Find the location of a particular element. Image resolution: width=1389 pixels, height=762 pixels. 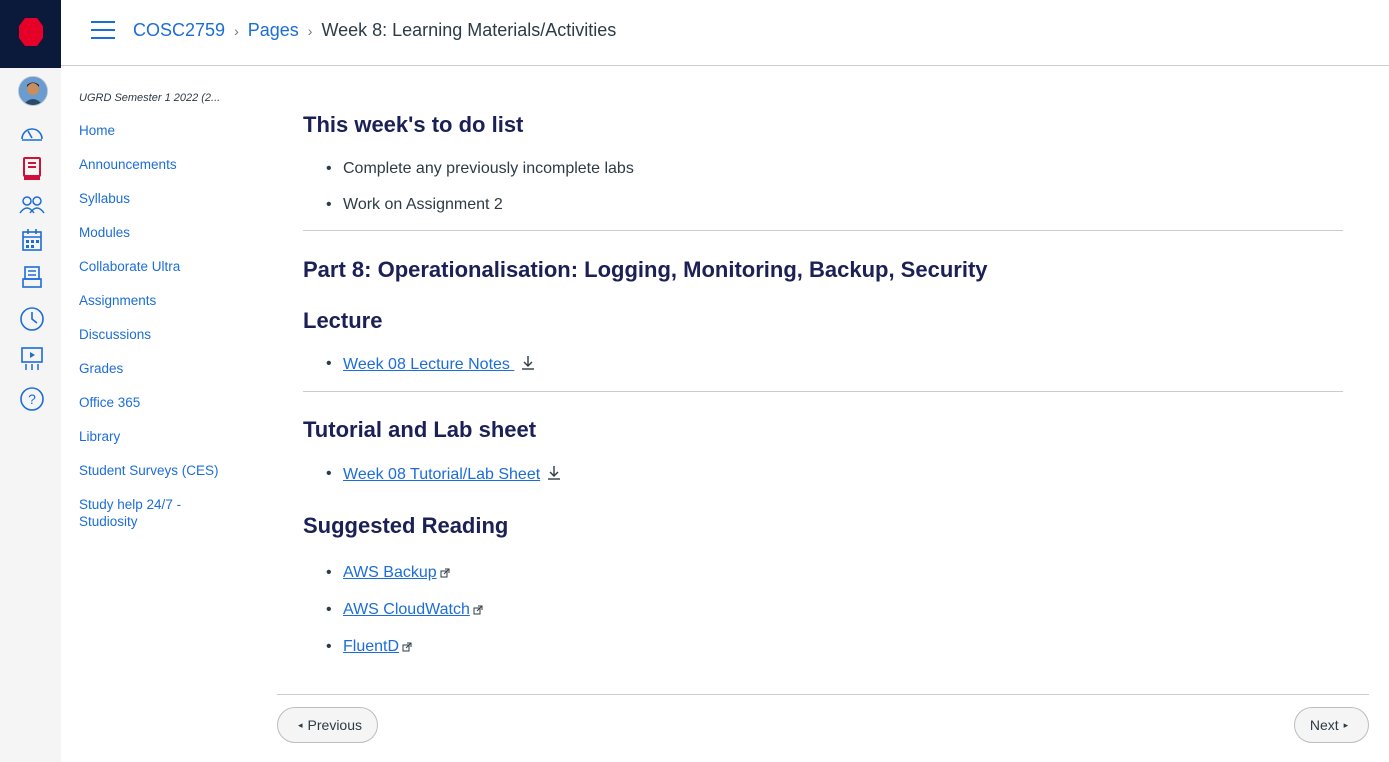

dashboard-icon is located at coordinates (32, 132).